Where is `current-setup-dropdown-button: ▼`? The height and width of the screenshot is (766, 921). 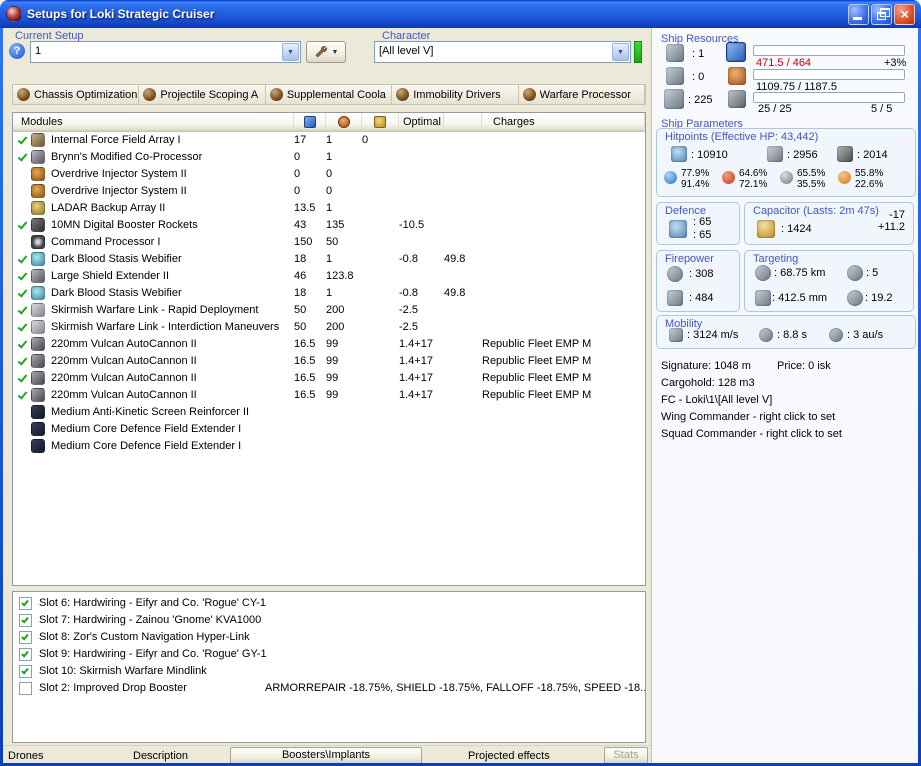 current-setup-dropdown-button: ▼ is located at coordinates (290, 52).